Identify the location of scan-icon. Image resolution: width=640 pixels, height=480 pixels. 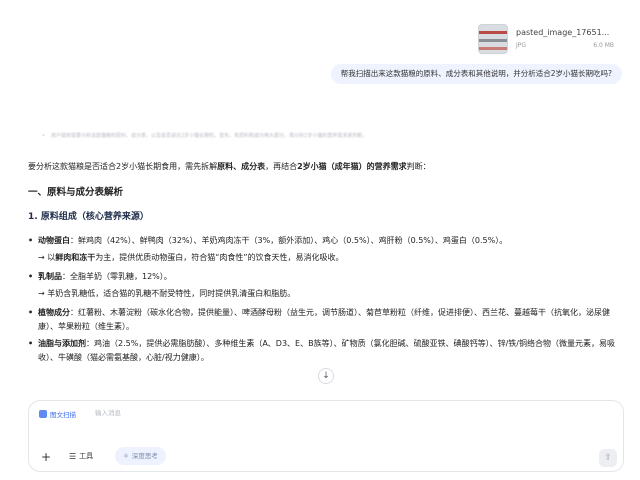
(43, 414).